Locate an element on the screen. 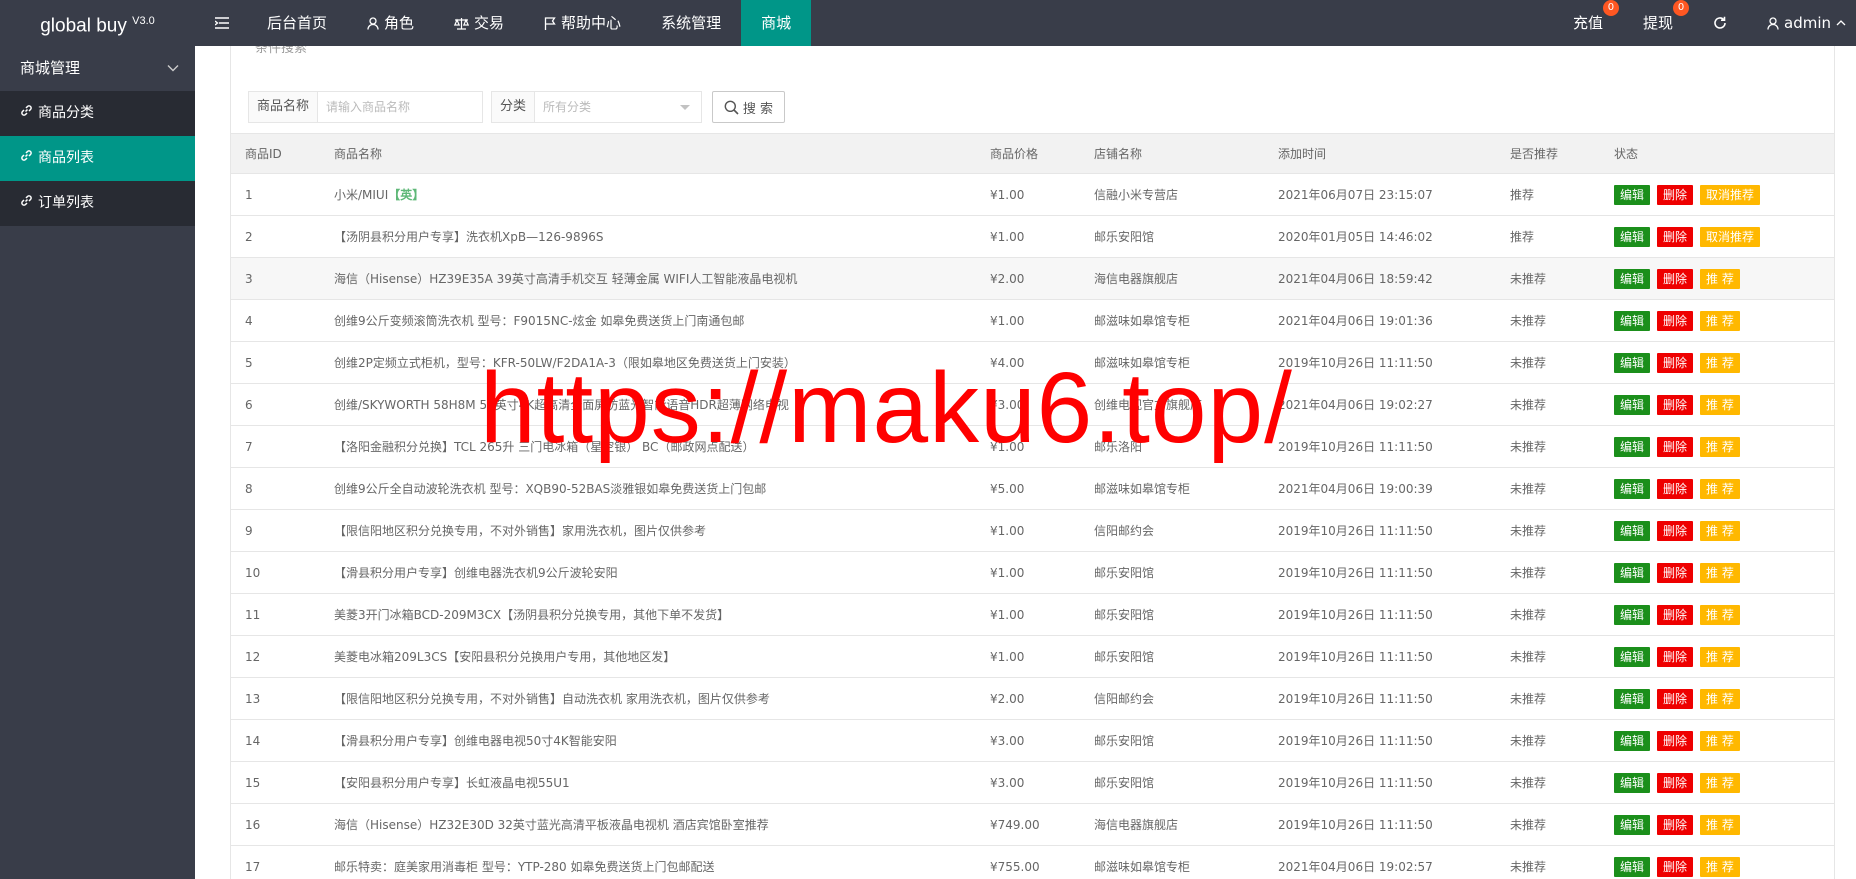  nav-item-mall: 商城 is located at coordinates (776, 23).